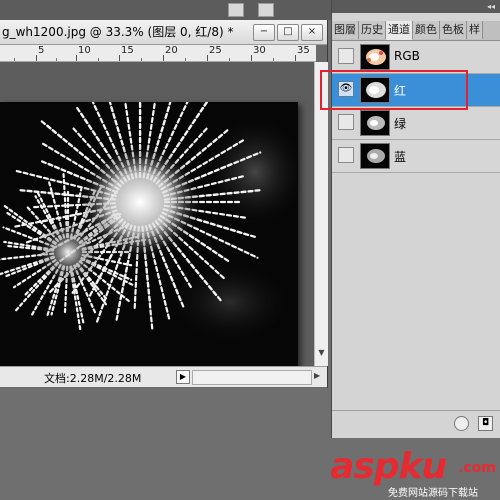  I want to click on channel-list: RGB 👁 红 绿 蓝, so click(416, 107).